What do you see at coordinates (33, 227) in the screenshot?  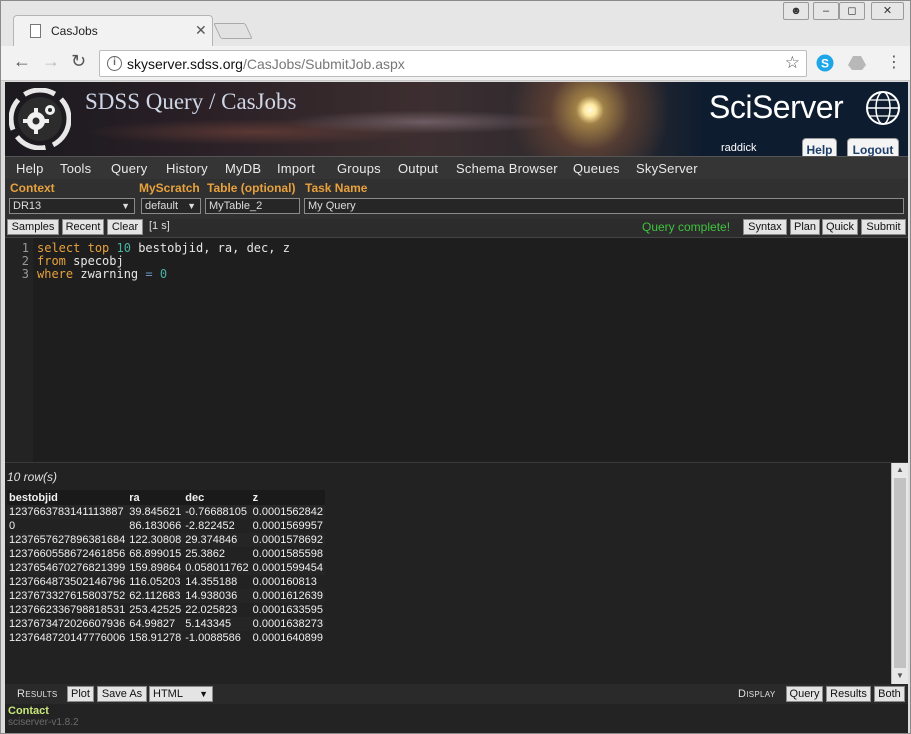 I see `samples-button: Samples` at bounding box center [33, 227].